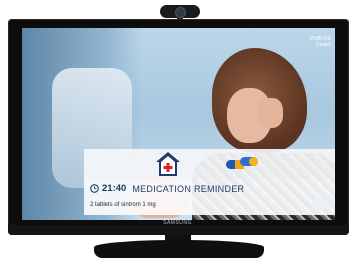  Describe the element at coordinates (209, 164) in the screenshot. I see `notification-header` at that location.